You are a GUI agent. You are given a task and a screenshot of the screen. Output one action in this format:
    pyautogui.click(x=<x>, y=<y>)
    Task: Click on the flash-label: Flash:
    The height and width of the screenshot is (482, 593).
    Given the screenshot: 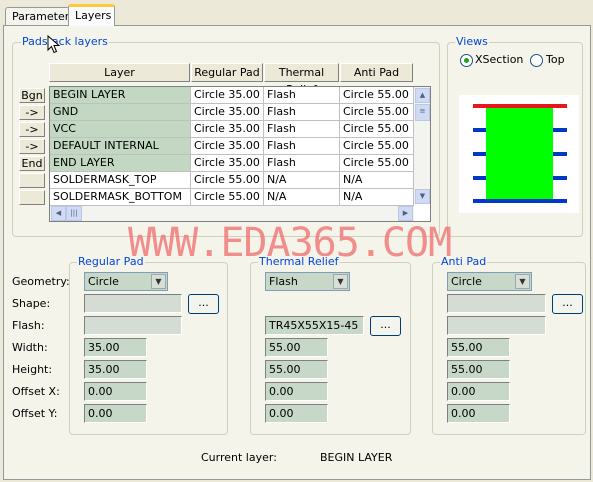 What is the action you would take?
    pyautogui.click(x=28, y=325)
    